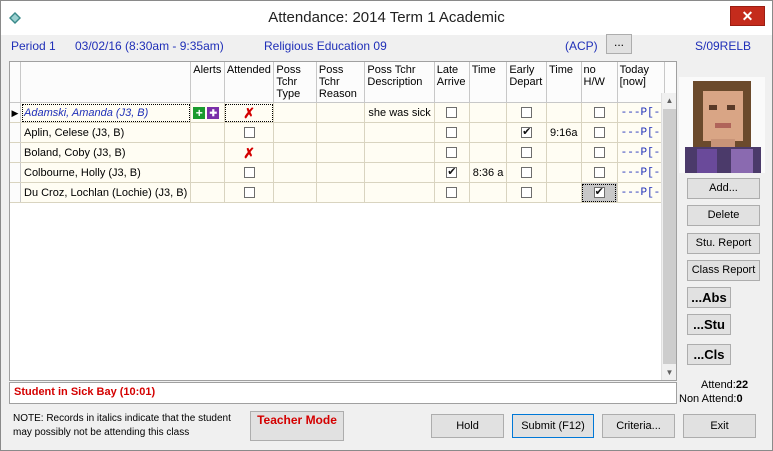 This screenshot has width=773, height=451. I want to click on student-name: Colbourne, Holly (J3, B), so click(106, 172).